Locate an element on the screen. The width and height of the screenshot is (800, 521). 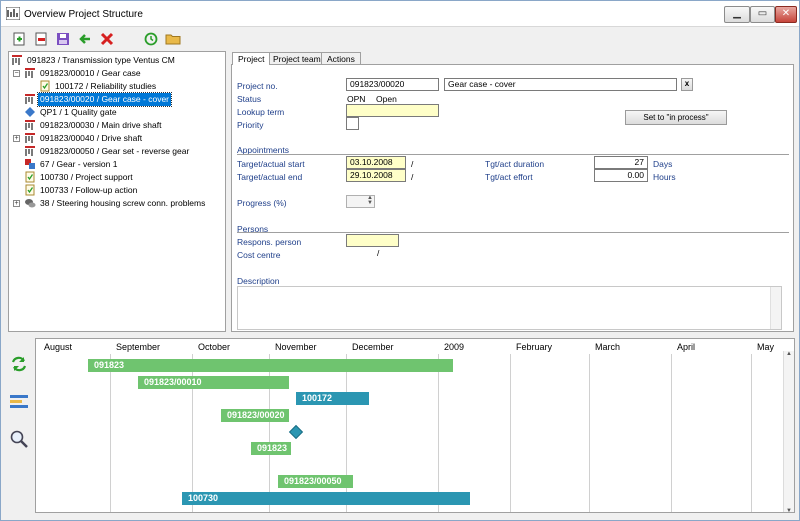
progress-label: Progress (%) is located at coordinates (262, 203).